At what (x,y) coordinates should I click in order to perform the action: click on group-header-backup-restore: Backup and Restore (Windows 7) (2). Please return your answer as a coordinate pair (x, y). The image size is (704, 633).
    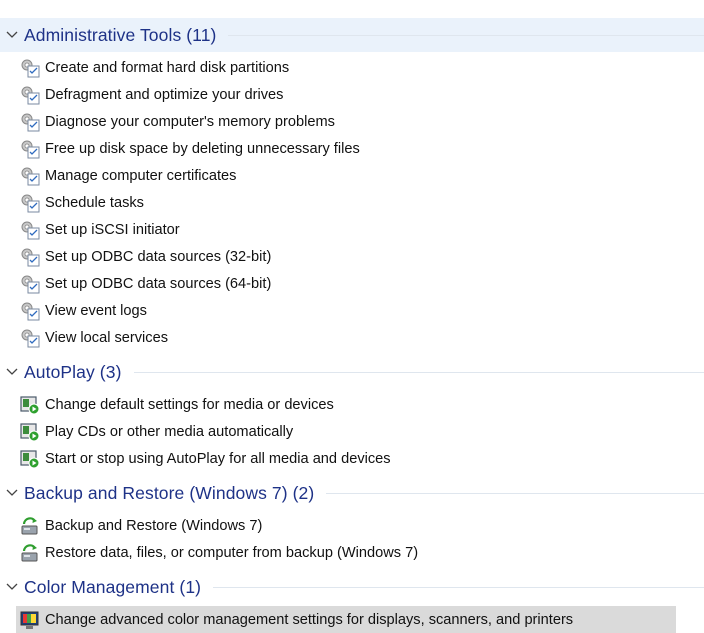
    Looking at the image, I should click on (352, 493).